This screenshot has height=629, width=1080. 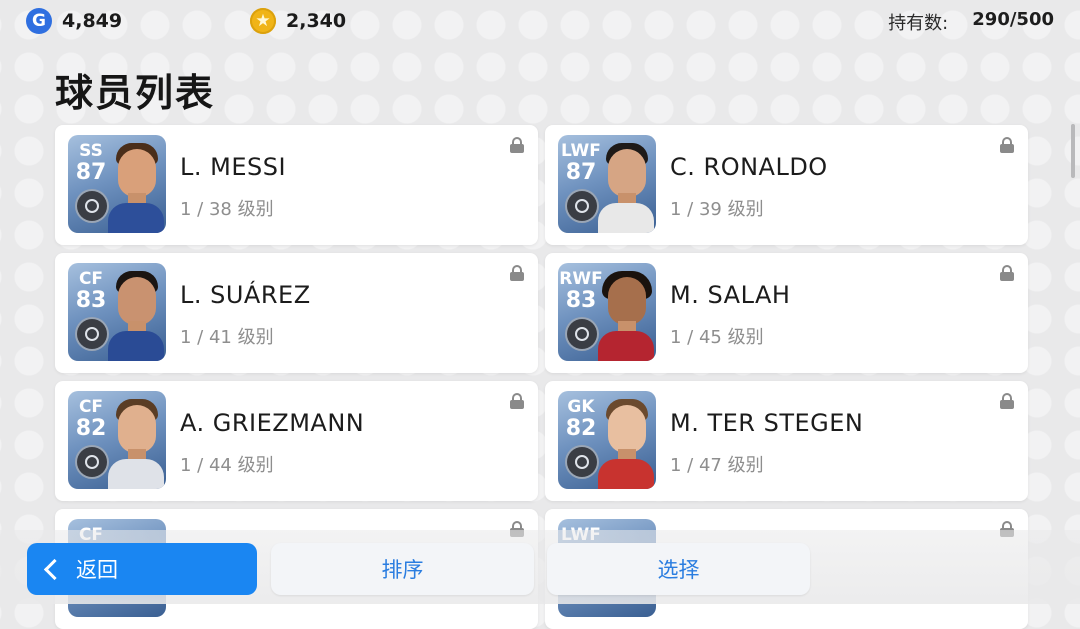 What do you see at coordinates (263, 21) in the screenshot?
I see `coin-star-icon: ★` at bounding box center [263, 21].